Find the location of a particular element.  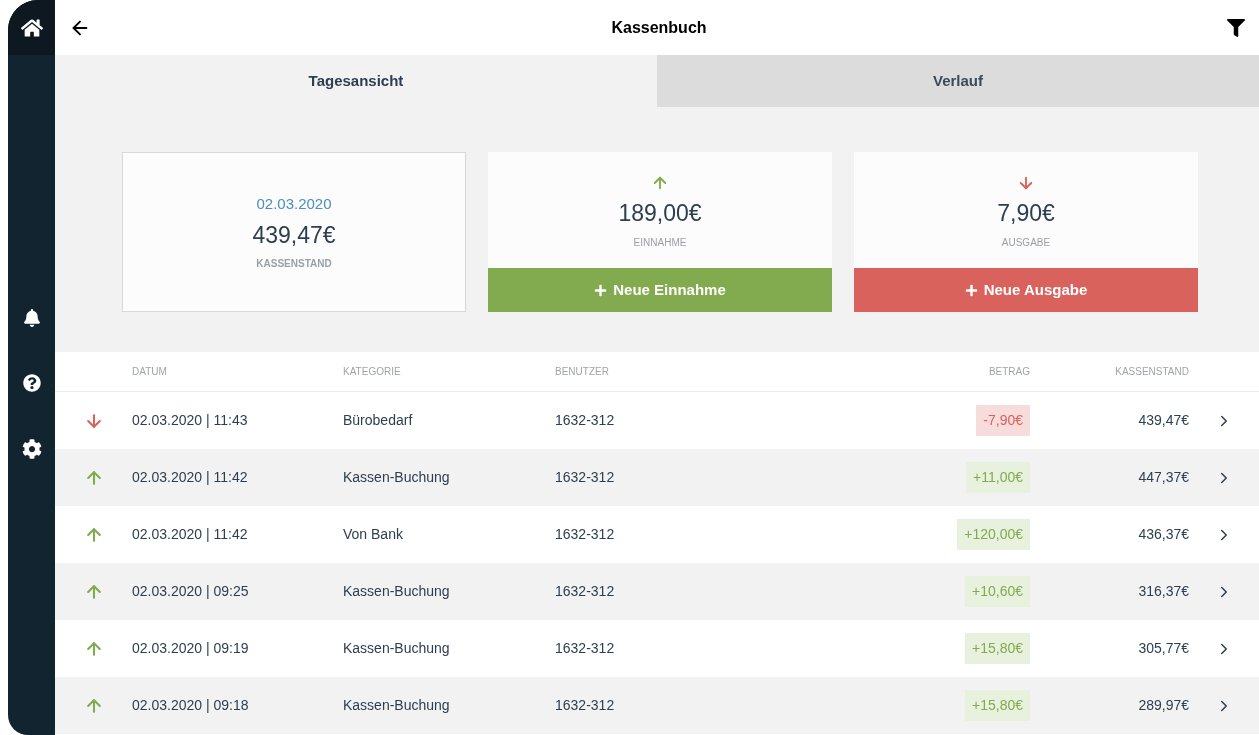

home-icon is located at coordinates (31, 27).